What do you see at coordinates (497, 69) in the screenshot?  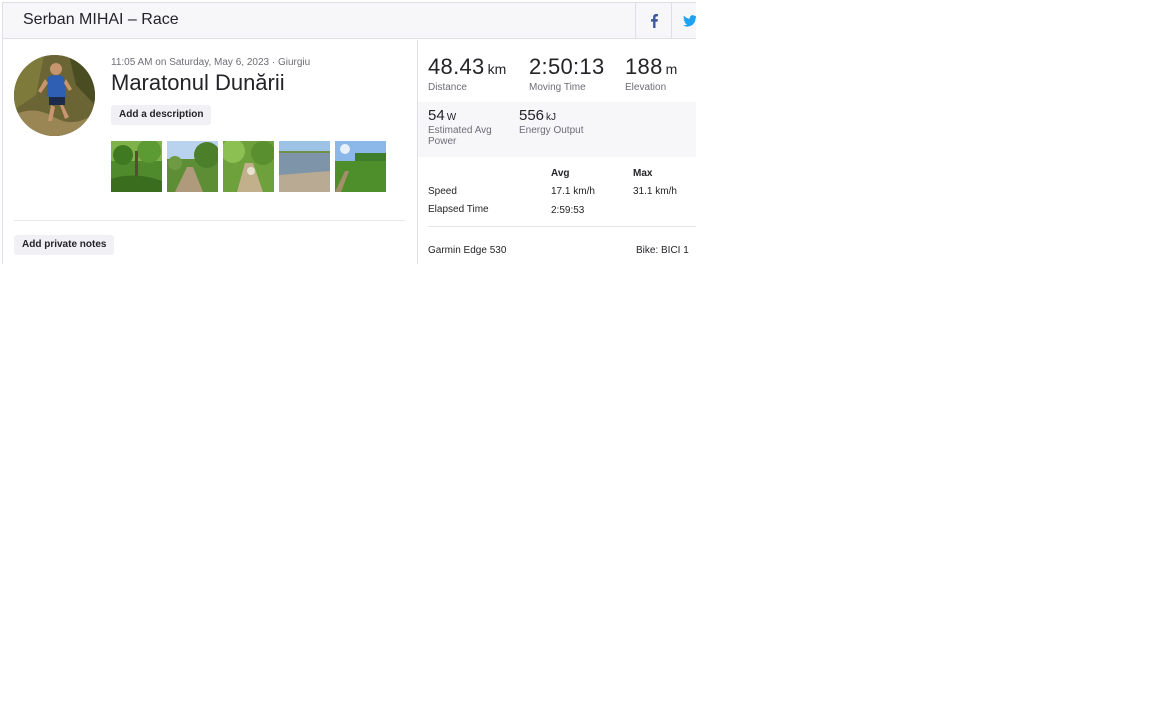 I see `distance-unit: km` at bounding box center [497, 69].